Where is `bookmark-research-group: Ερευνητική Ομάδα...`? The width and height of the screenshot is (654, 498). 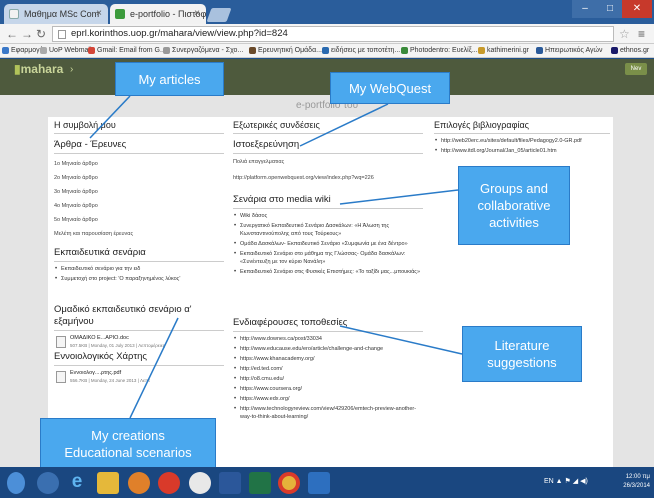
bookmark-research-group: Ερευνητική Ομάδα... is located at coordinates (285, 50).